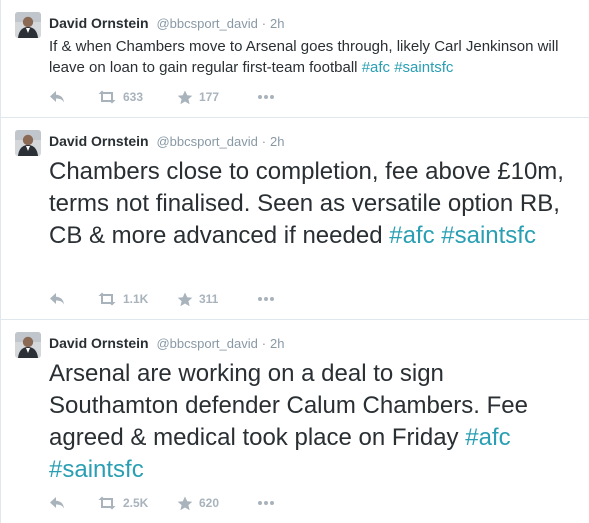 This screenshot has width=589, height=523. I want to click on retweet-button: 2.5K, so click(137, 503).